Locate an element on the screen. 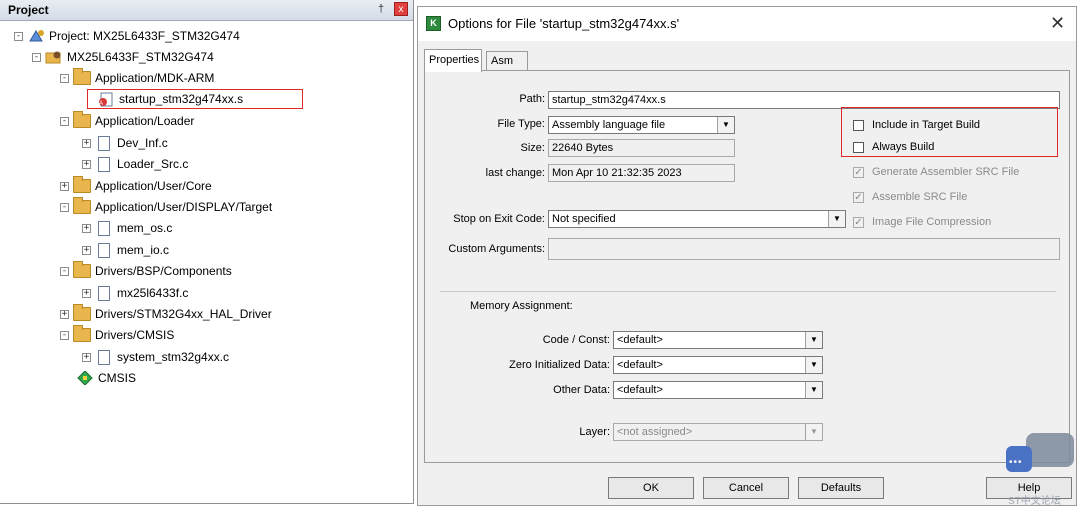 Image resolution: width=1084 pixels, height=515 pixels. other-data-value: <default> is located at coordinates (640, 390).